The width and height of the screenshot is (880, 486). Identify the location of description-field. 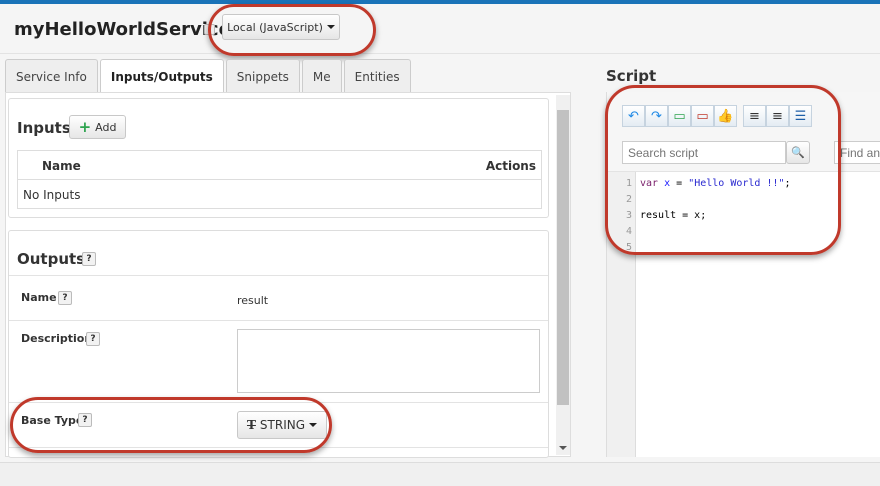
(388, 361).